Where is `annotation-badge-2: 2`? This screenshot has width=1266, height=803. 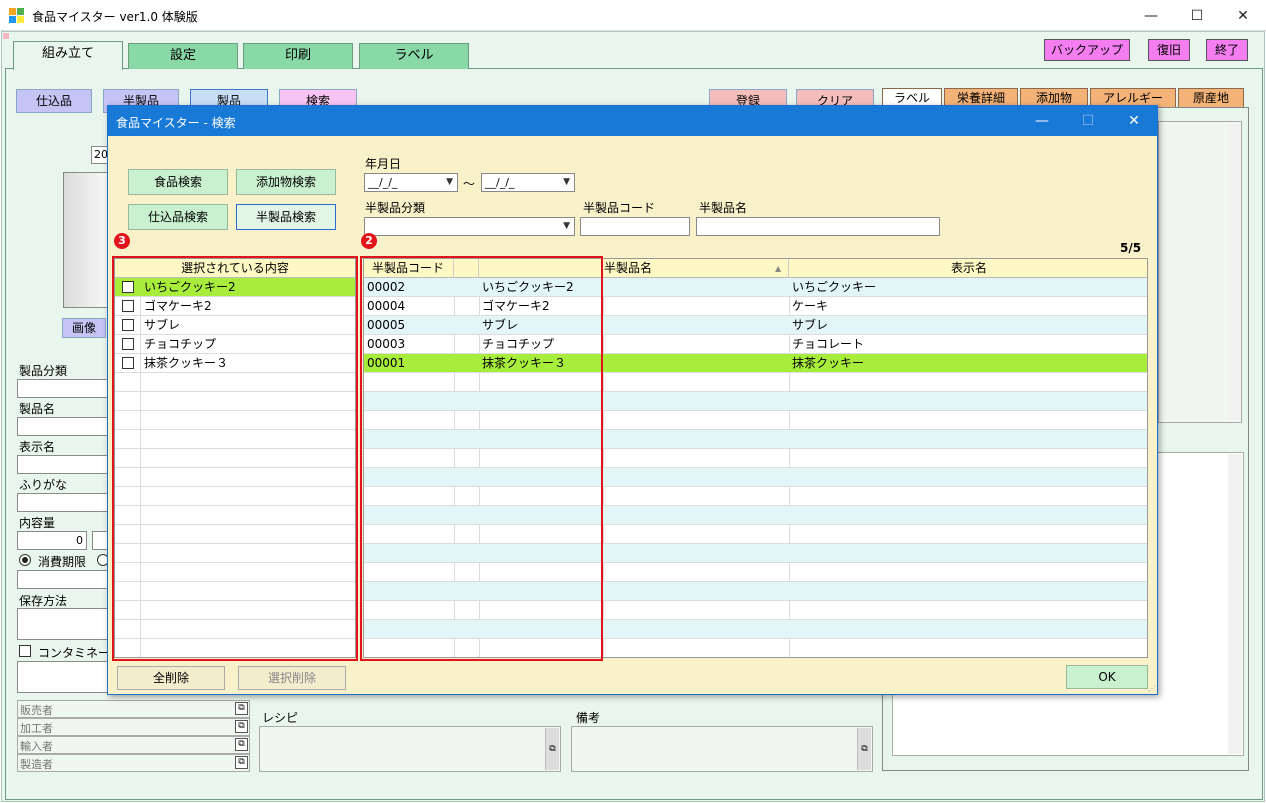 annotation-badge-2: 2 is located at coordinates (369, 241).